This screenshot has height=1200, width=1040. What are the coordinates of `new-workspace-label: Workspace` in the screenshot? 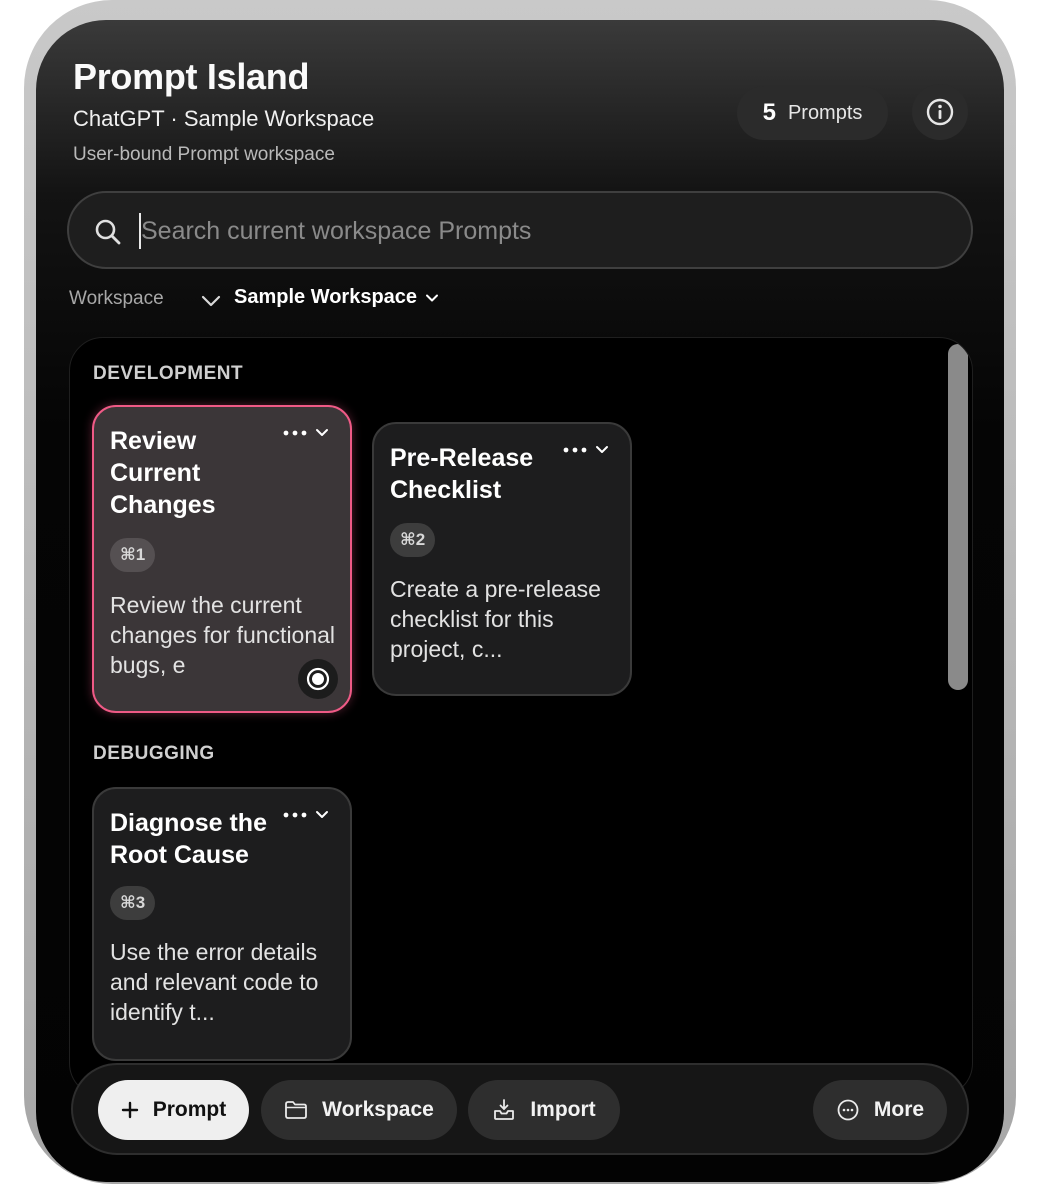 It's located at (378, 1109).